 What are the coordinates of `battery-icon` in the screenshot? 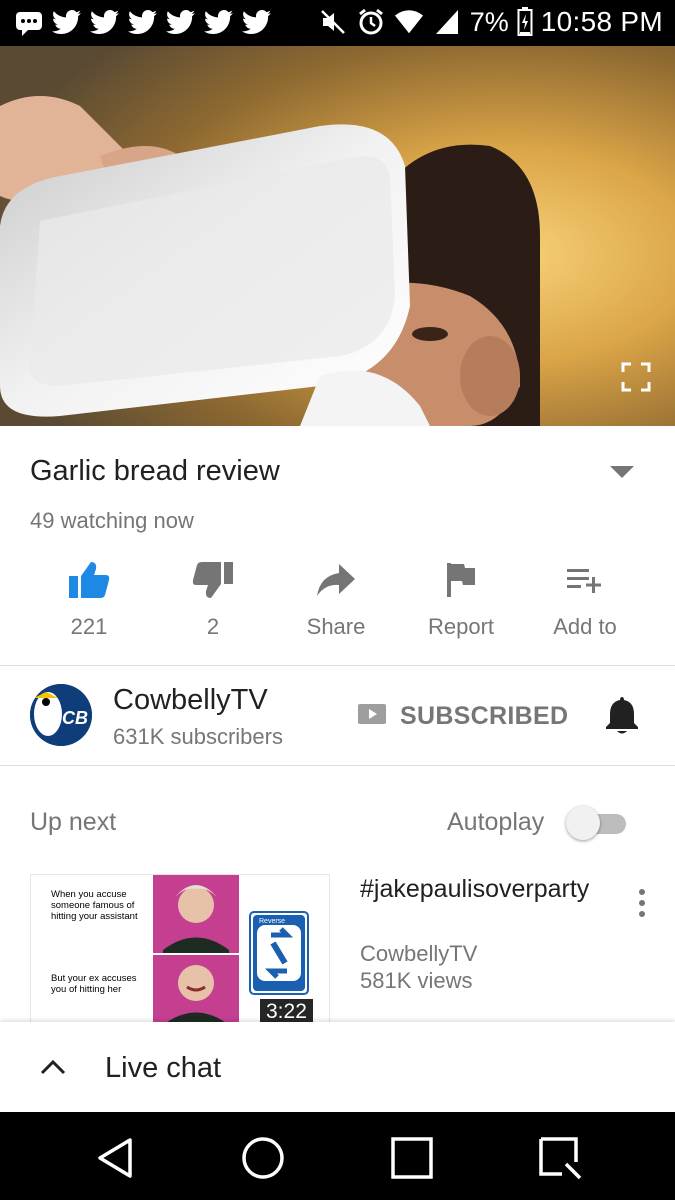 It's located at (525, 22).